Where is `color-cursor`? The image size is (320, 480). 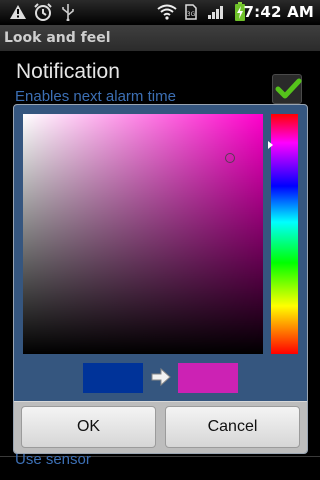 color-cursor is located at coordinates (230, 158).